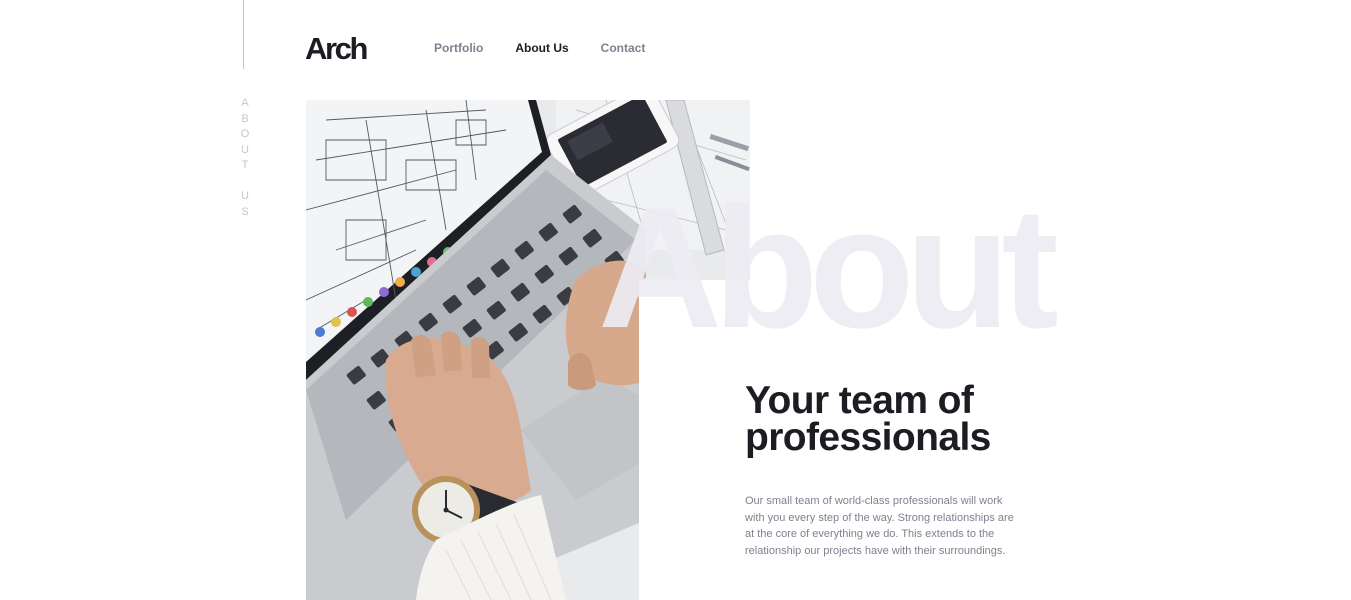 This screenshot has height=600, width=1351. I want to click on sidebar-label-letter: t, so click(245, 165).